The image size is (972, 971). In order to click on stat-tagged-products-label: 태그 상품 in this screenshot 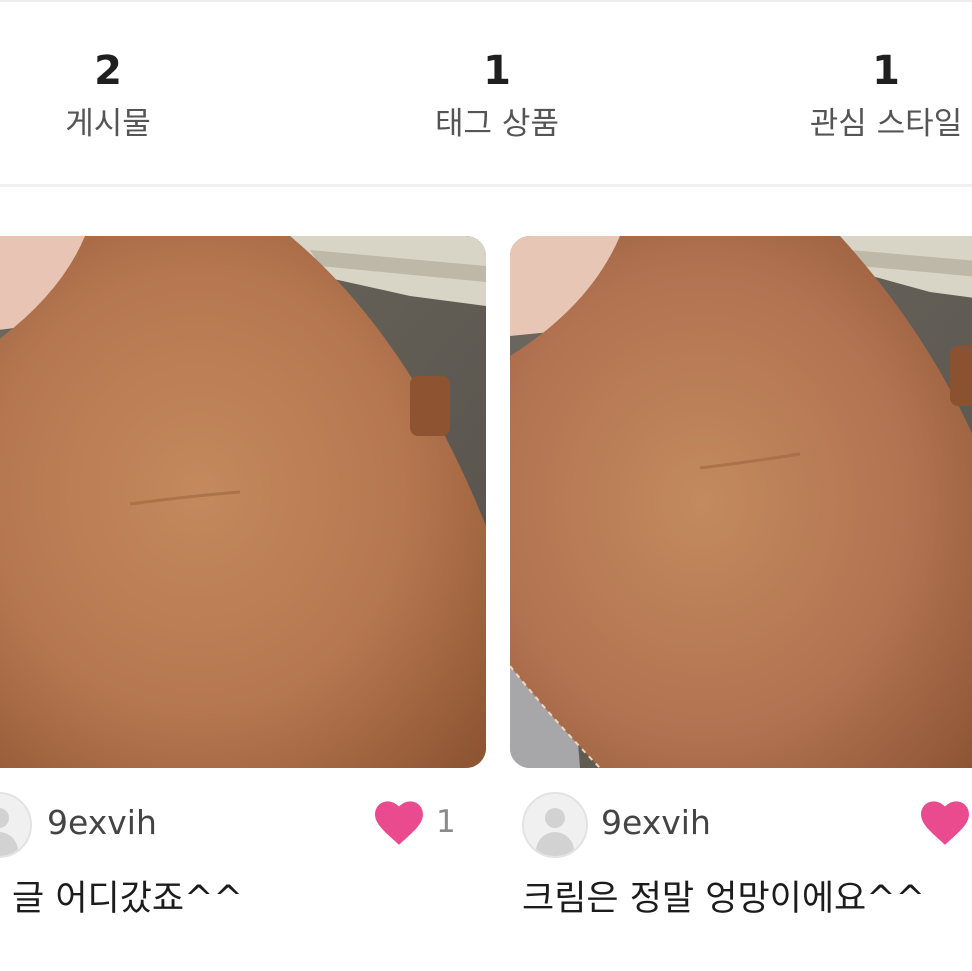, I will do `click(497, 124)`.